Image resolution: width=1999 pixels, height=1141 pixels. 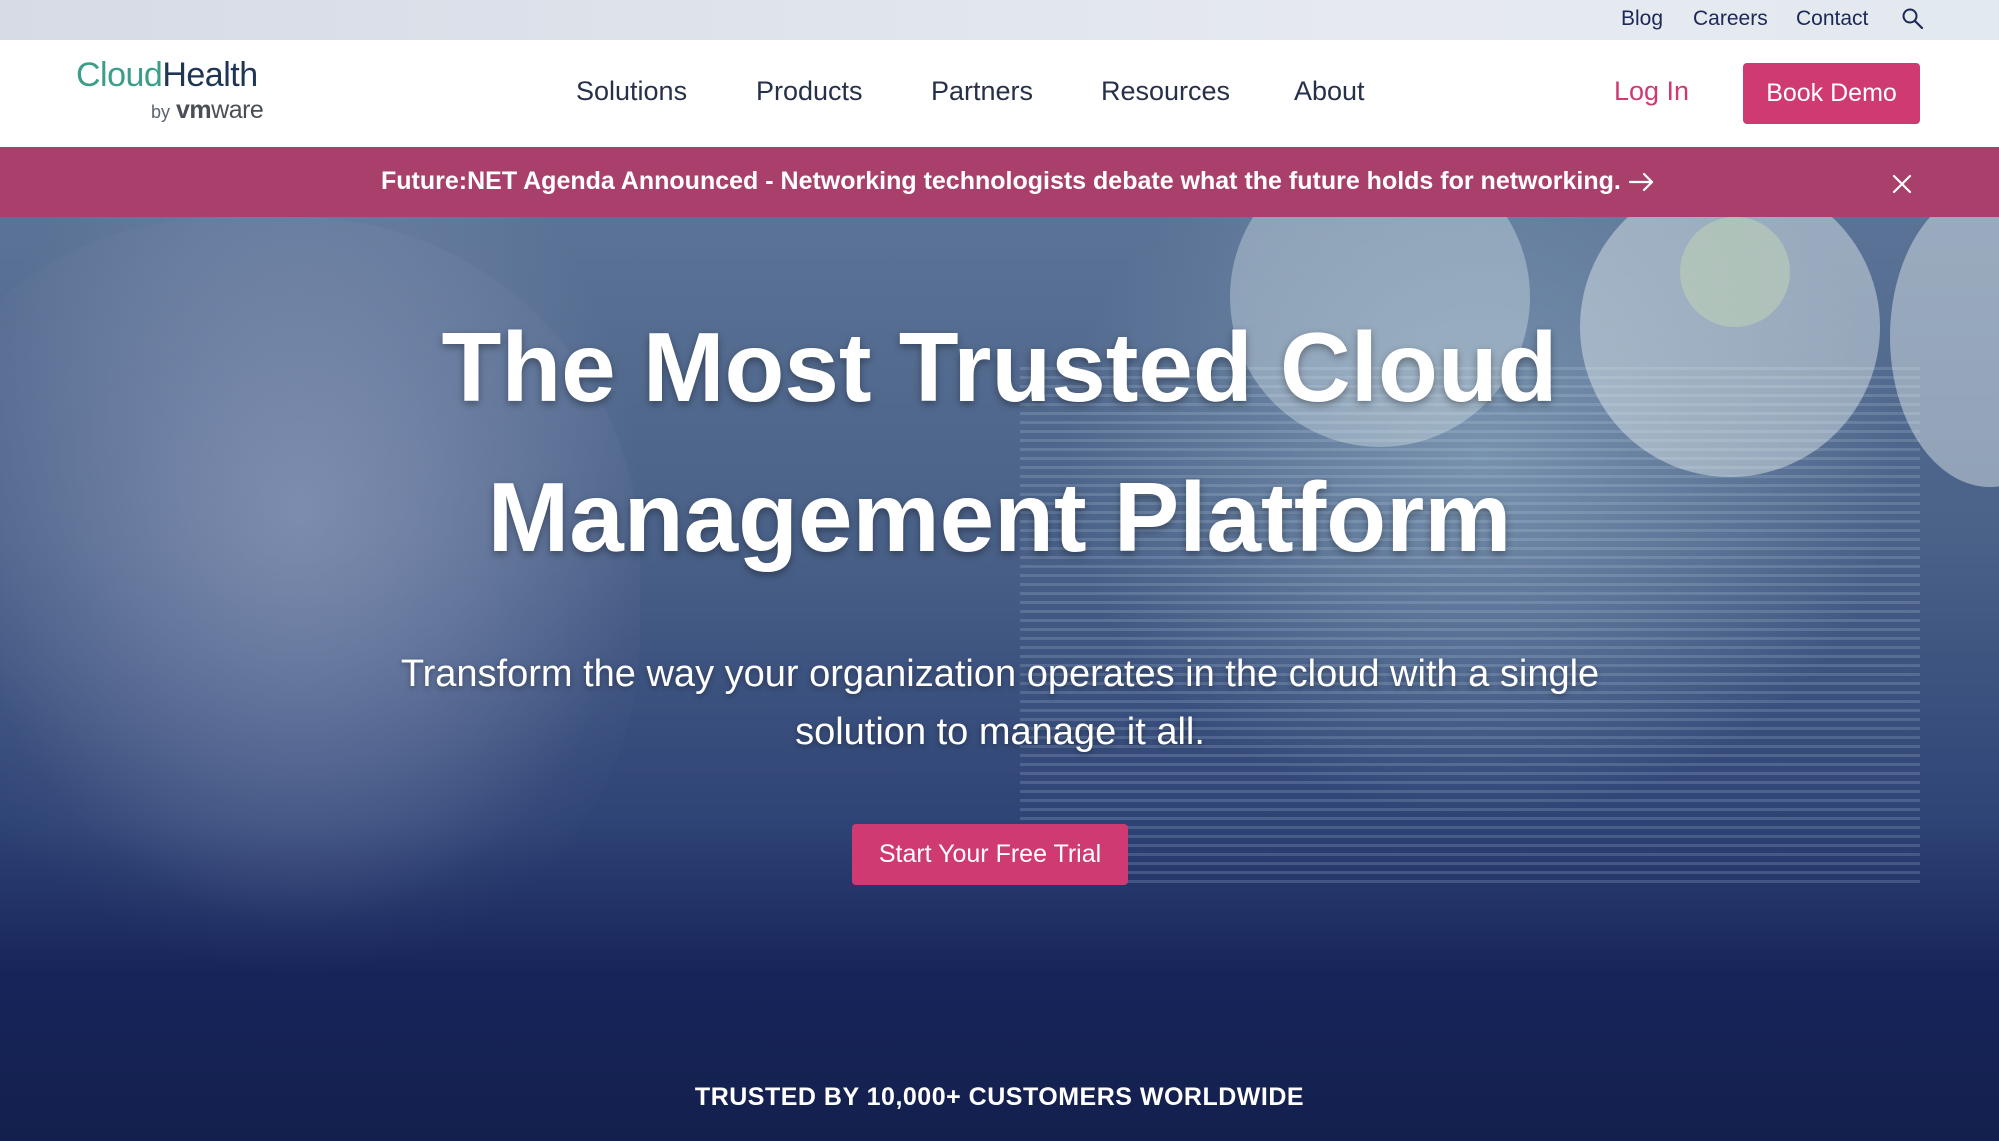 What do you see at coordinates (1642, 19) in the screenshot?
I see `blog-link: Blog` at bounding box center [1642, 19].